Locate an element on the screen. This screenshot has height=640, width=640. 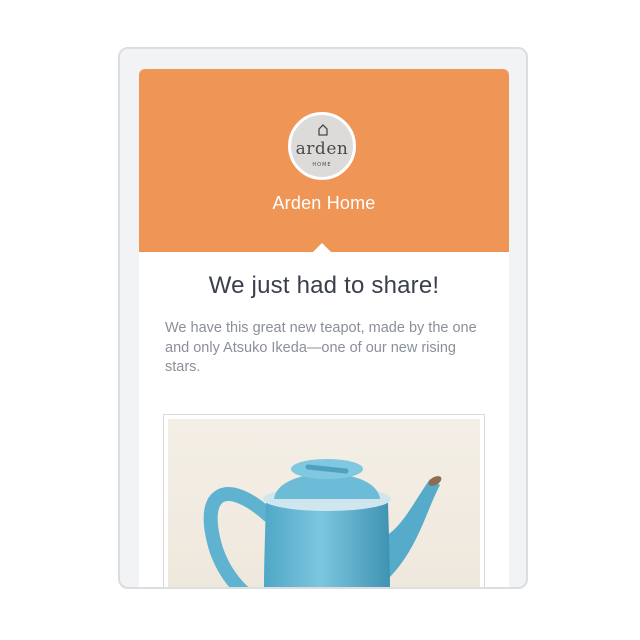
teapot-photo is located at coordinates (324, 503).